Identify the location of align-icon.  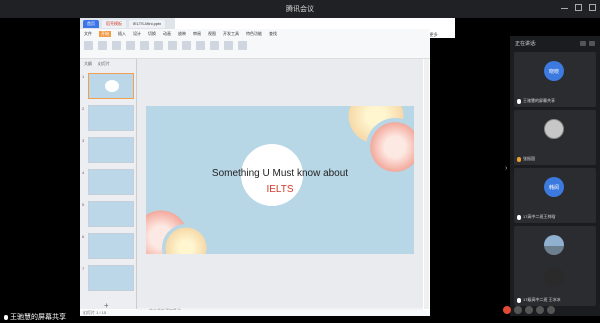
(200, 45).